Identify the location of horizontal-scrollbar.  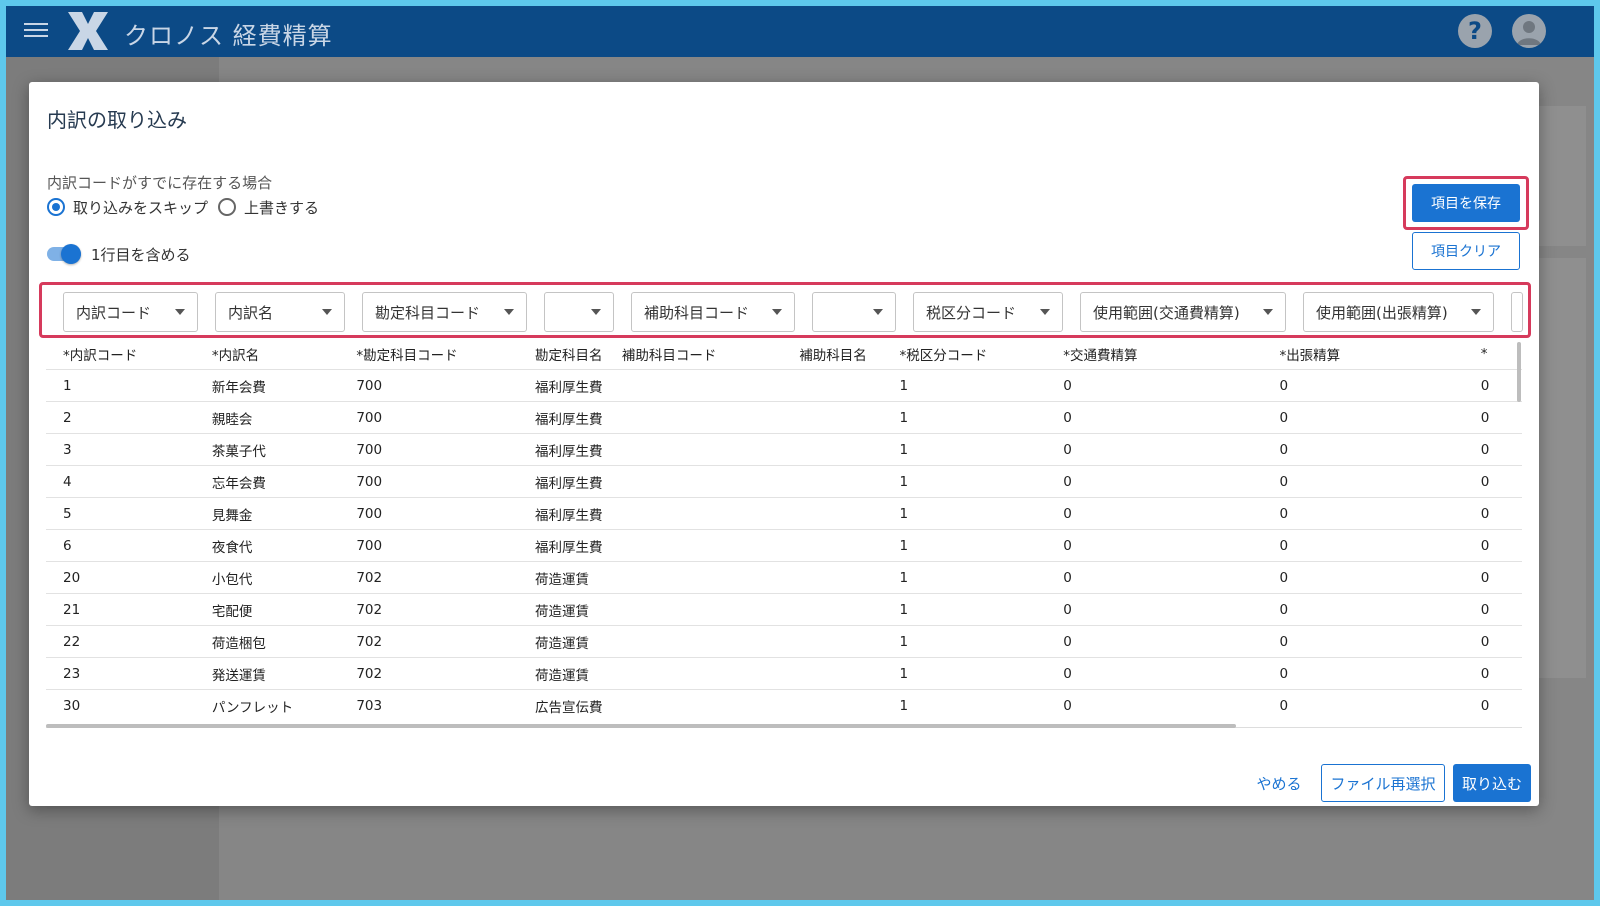
(641, 726).